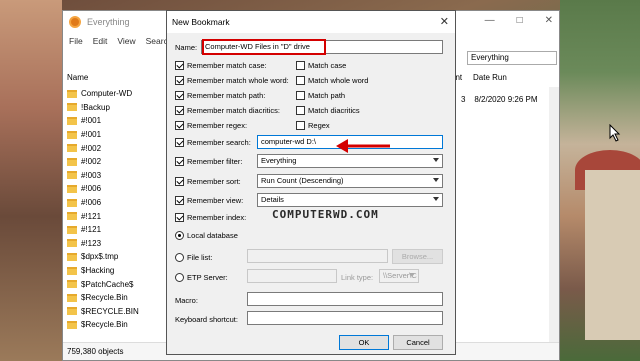  What do you see at coordinates (208, 161) in the screenshot?
I see `remember-filter-checkbox: Remember filter:` at bounding box center [208, 161].